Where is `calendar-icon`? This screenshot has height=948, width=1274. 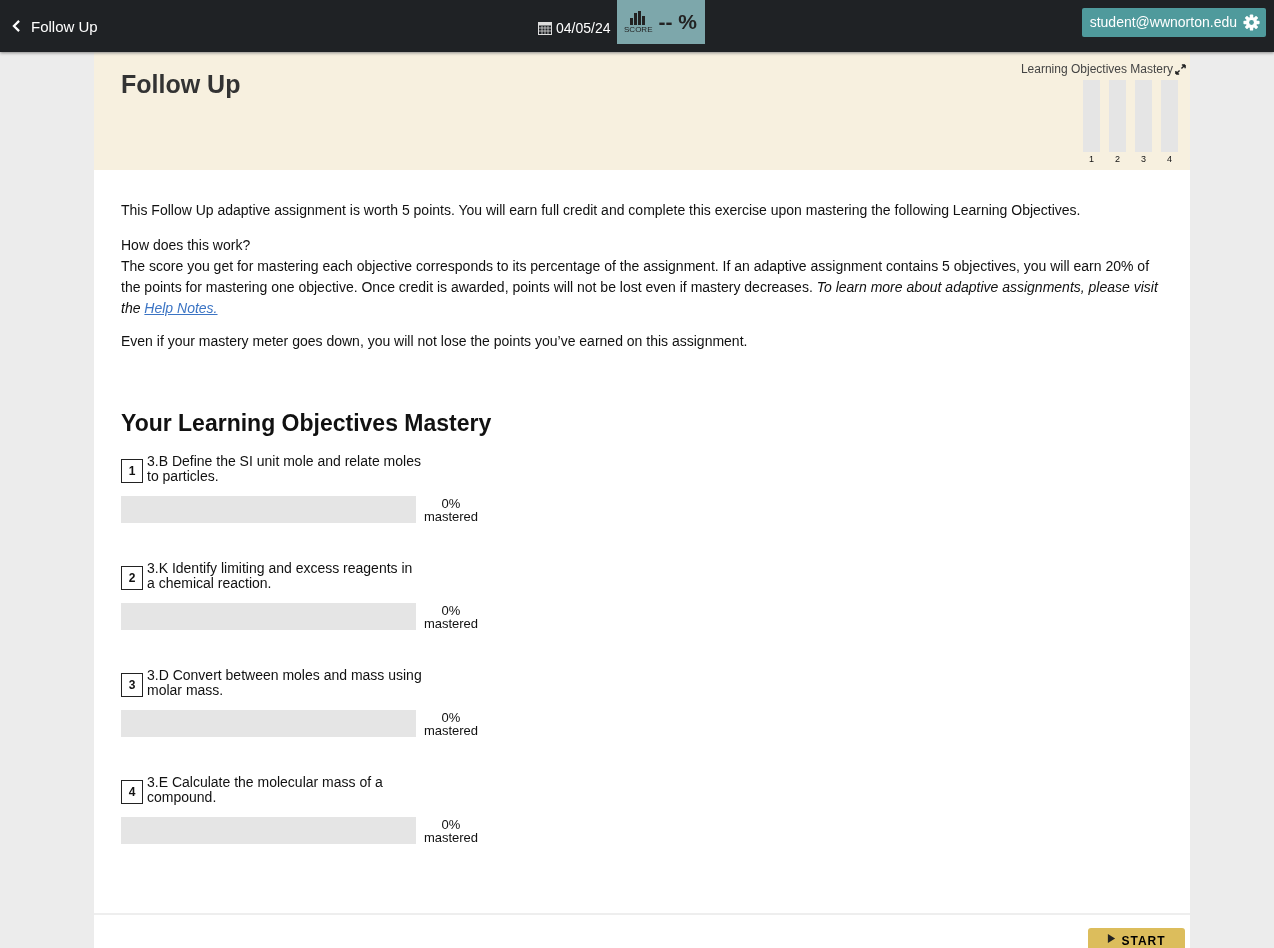
calendar-icon is located at coordinates (545, 28).